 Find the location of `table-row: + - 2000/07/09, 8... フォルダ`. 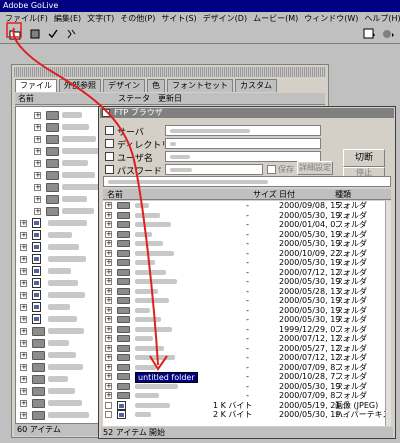

table-row: + - 2000/07/09, 8... フォルダ is located at coordinates (244, 396).